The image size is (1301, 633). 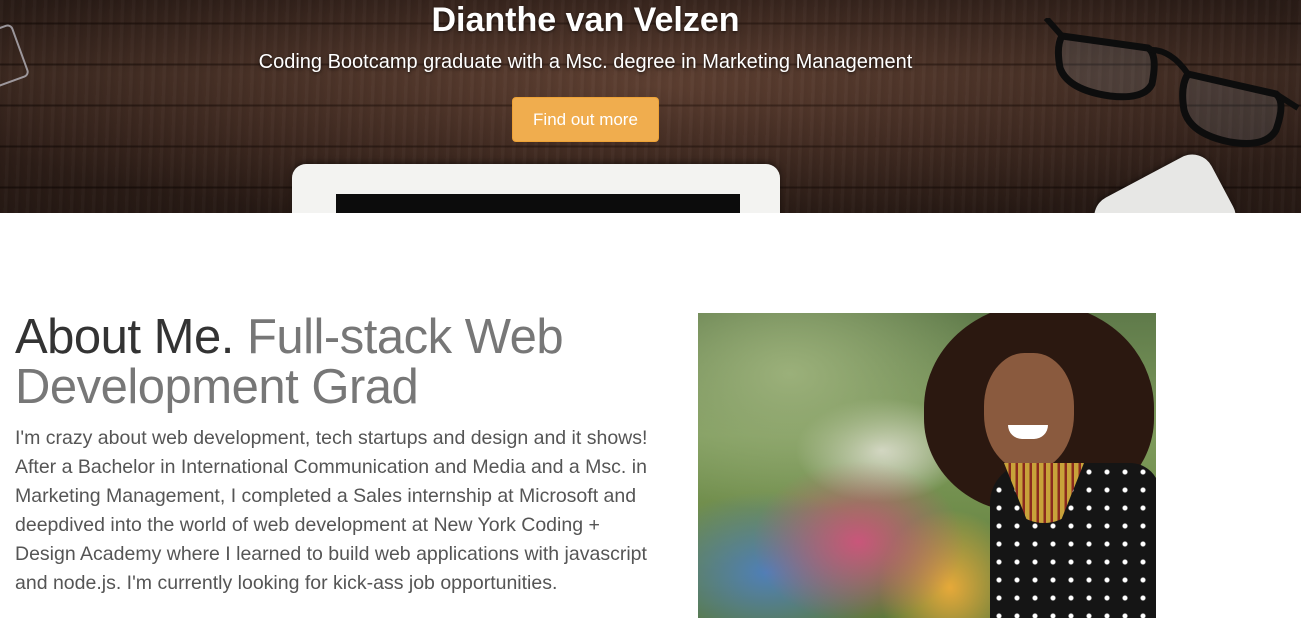 I want to click on profile-photo-face, so click(x=1029, y=412).